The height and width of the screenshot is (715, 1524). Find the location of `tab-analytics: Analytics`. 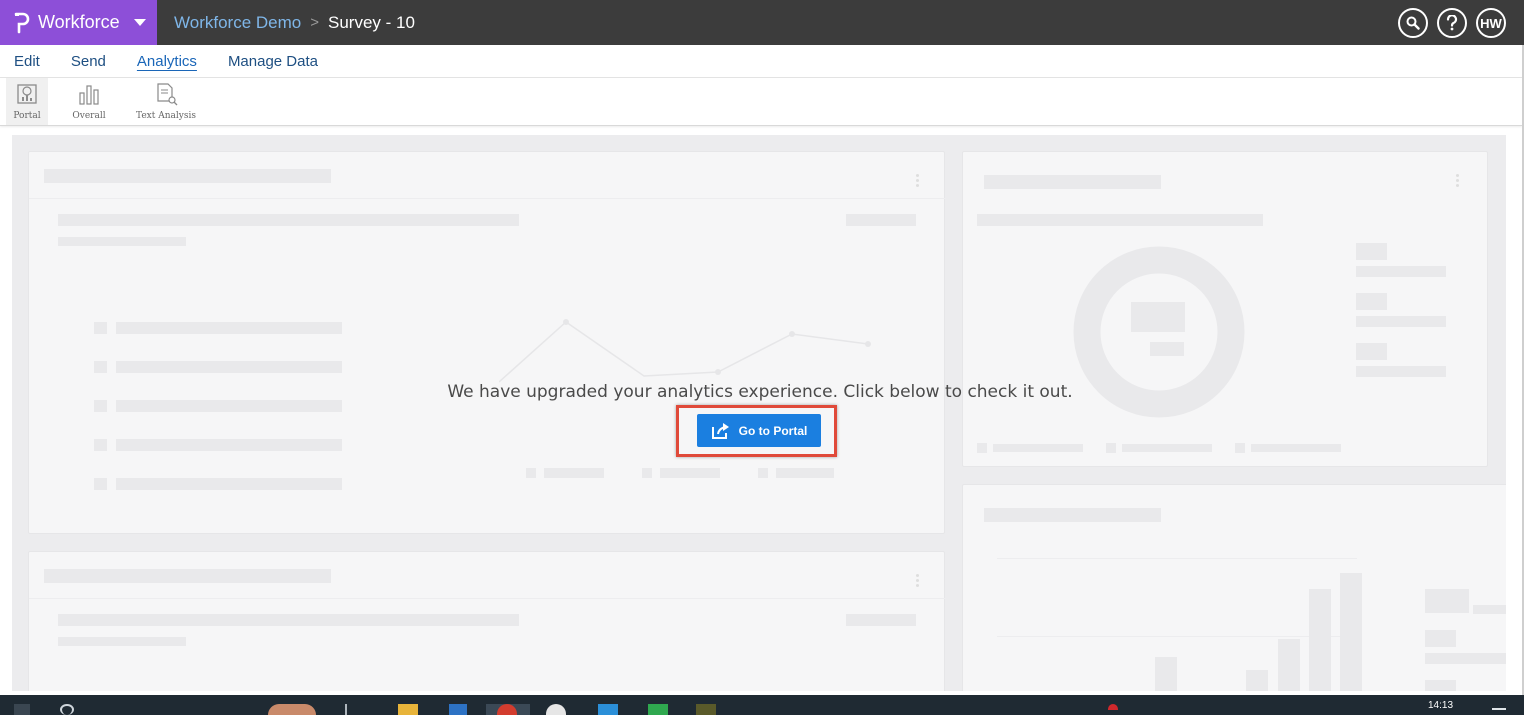

tab-analytics: Analytics is located at coordinates (167, 61).